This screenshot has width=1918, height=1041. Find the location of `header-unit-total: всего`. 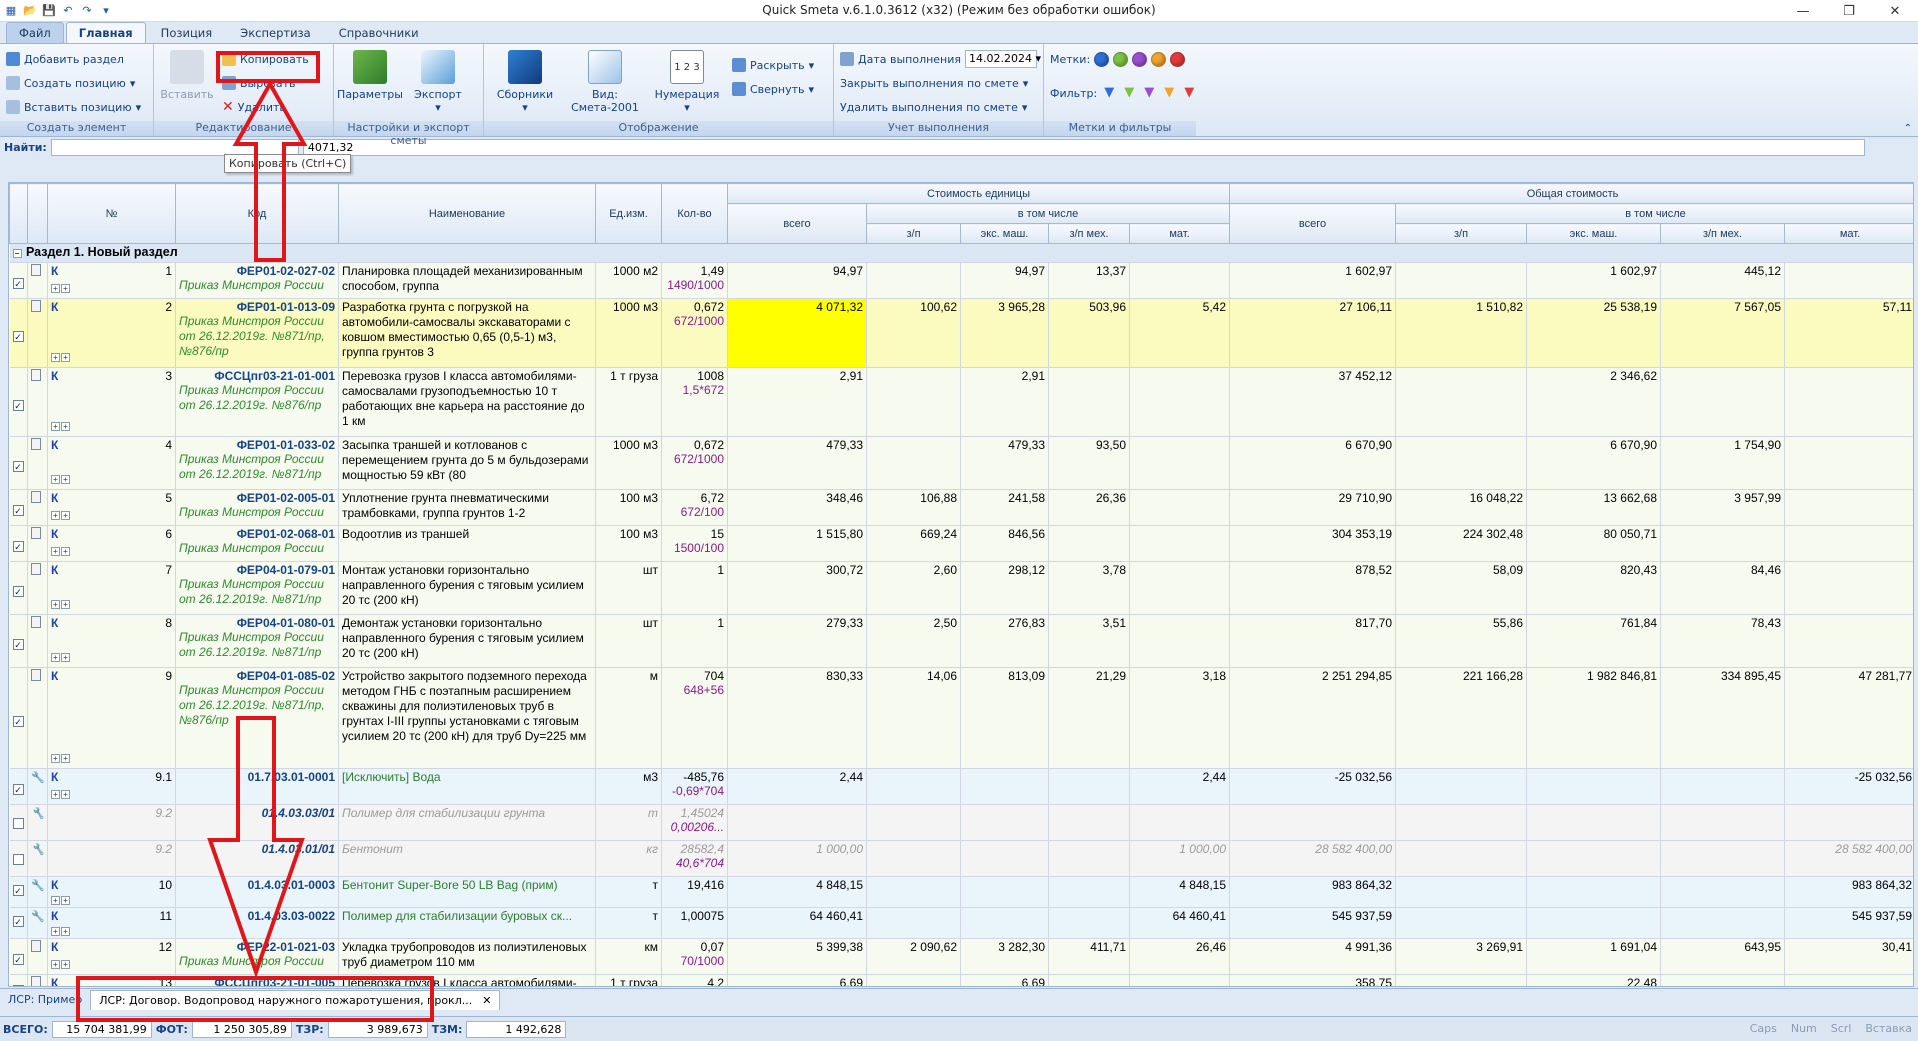

header-unit-total: всего is located at coordinates (797, 223).